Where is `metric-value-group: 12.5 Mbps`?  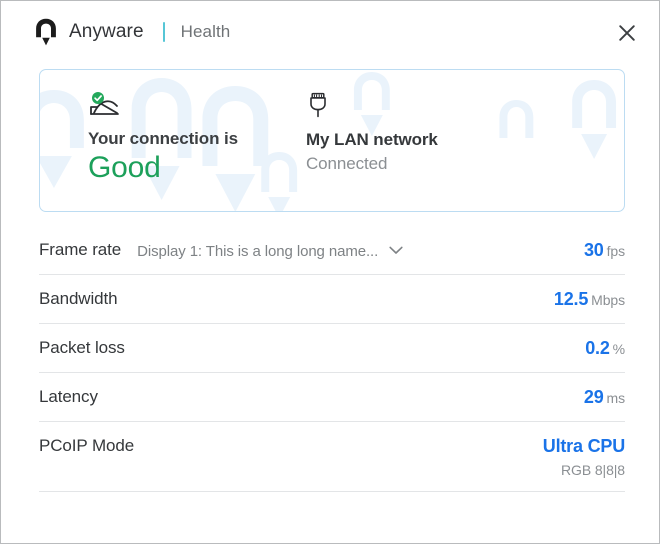
metric-value-group: 12.5 Mbps is located at coordinates (589, 293).